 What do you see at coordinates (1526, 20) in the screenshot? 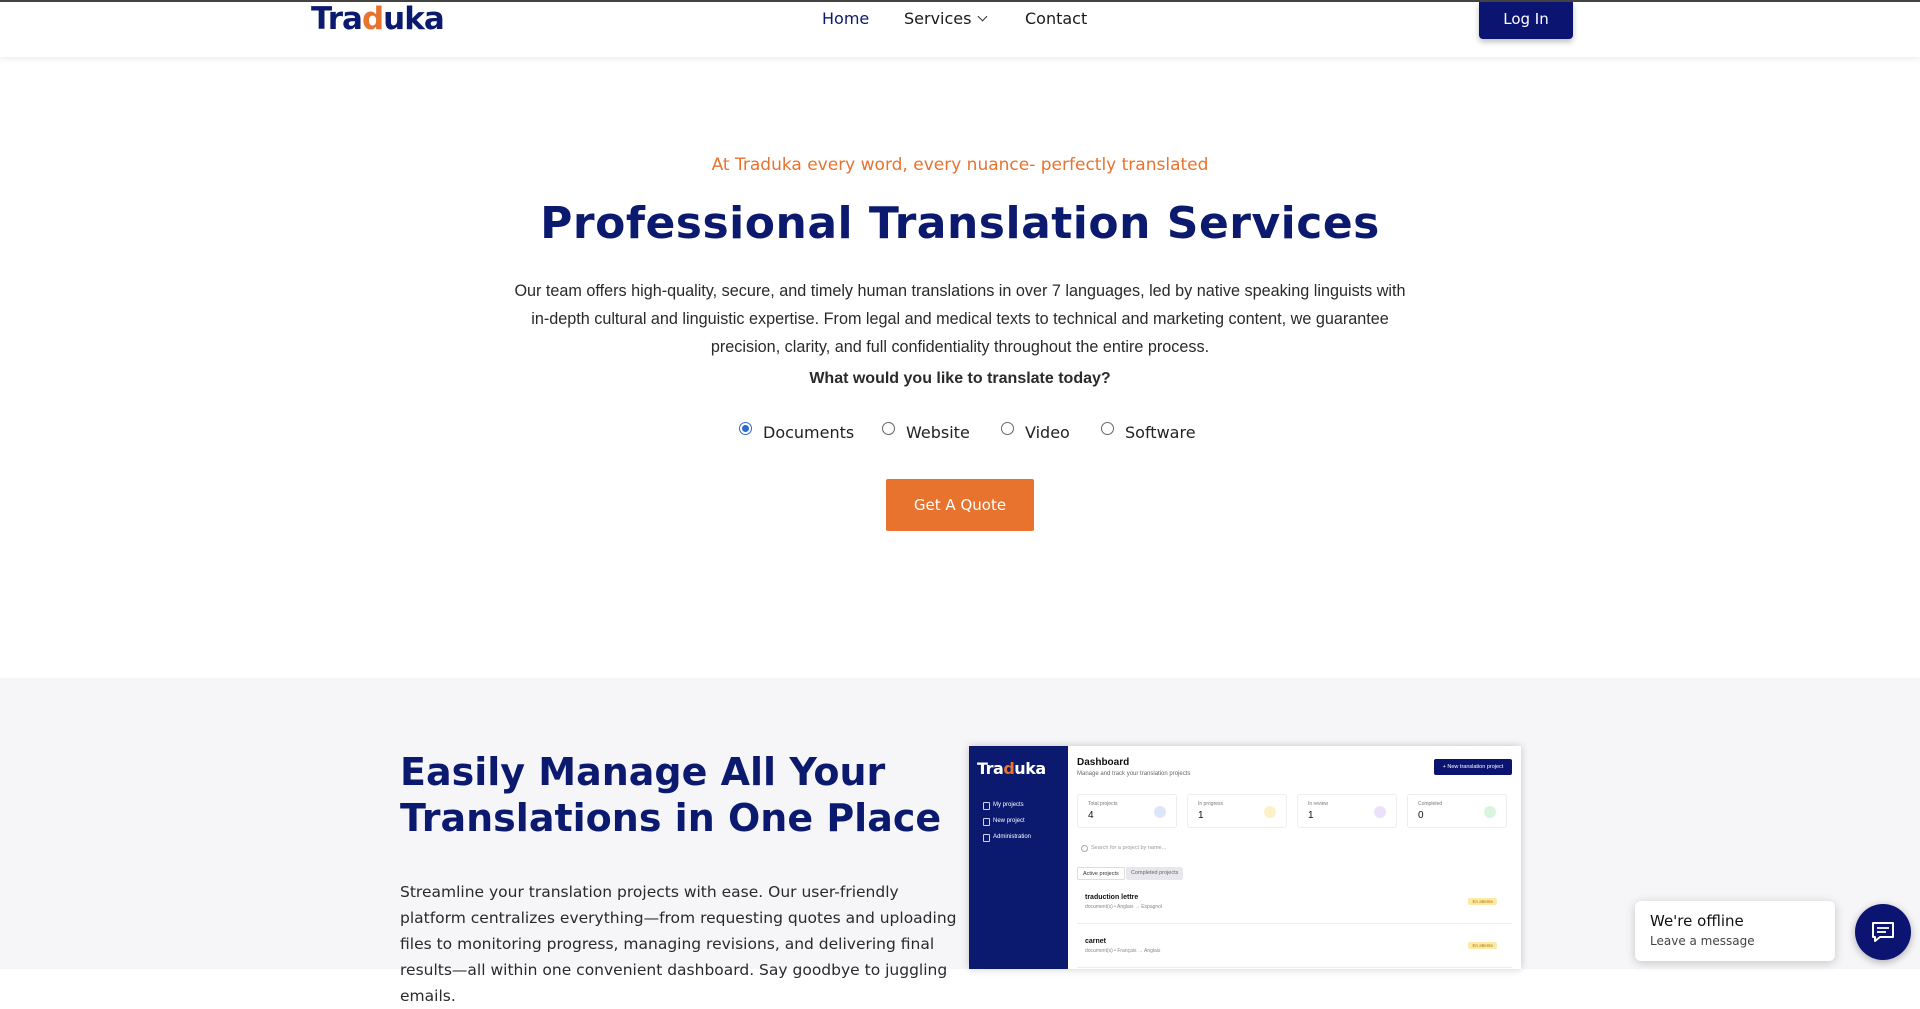
I see `login-button: Log In` at bounding box center [1526, 20].